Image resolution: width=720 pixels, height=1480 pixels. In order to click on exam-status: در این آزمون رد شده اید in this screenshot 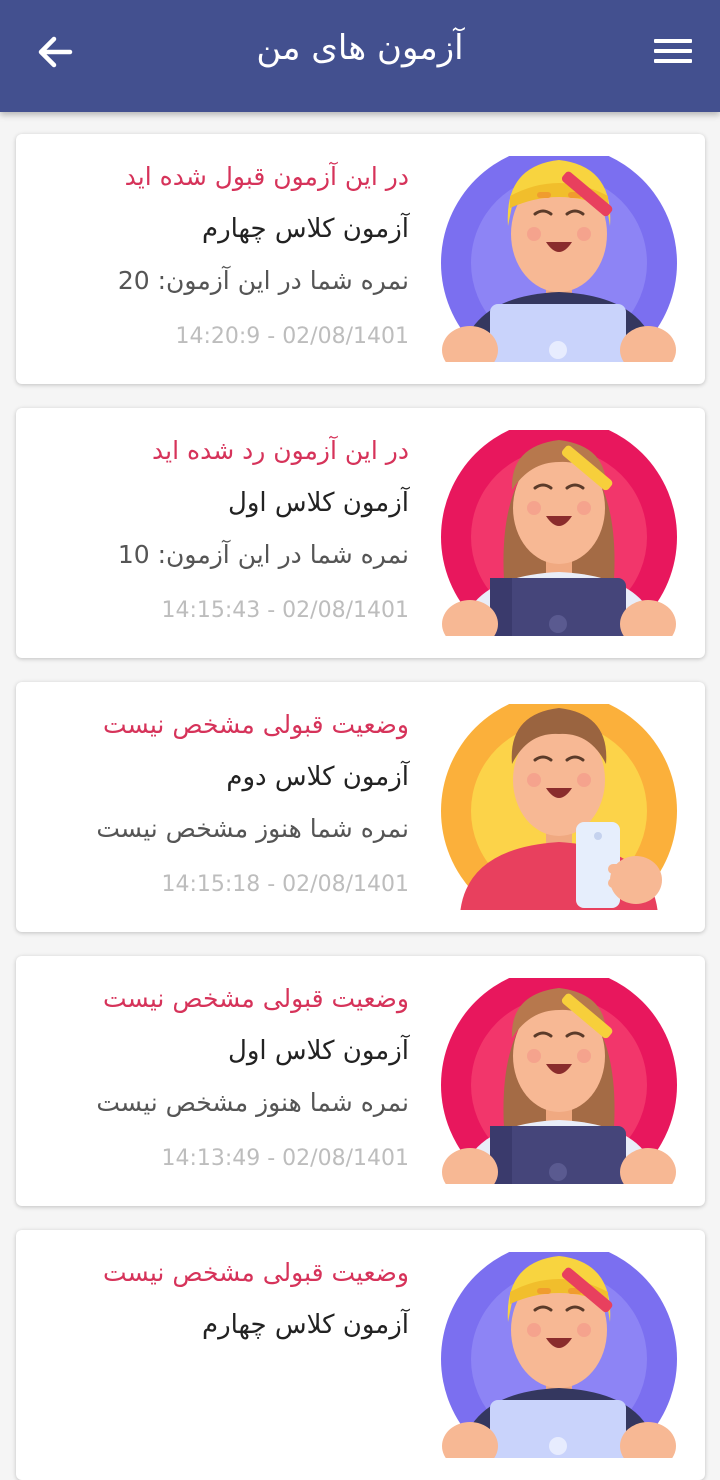, I will do `click(280, 450)`.